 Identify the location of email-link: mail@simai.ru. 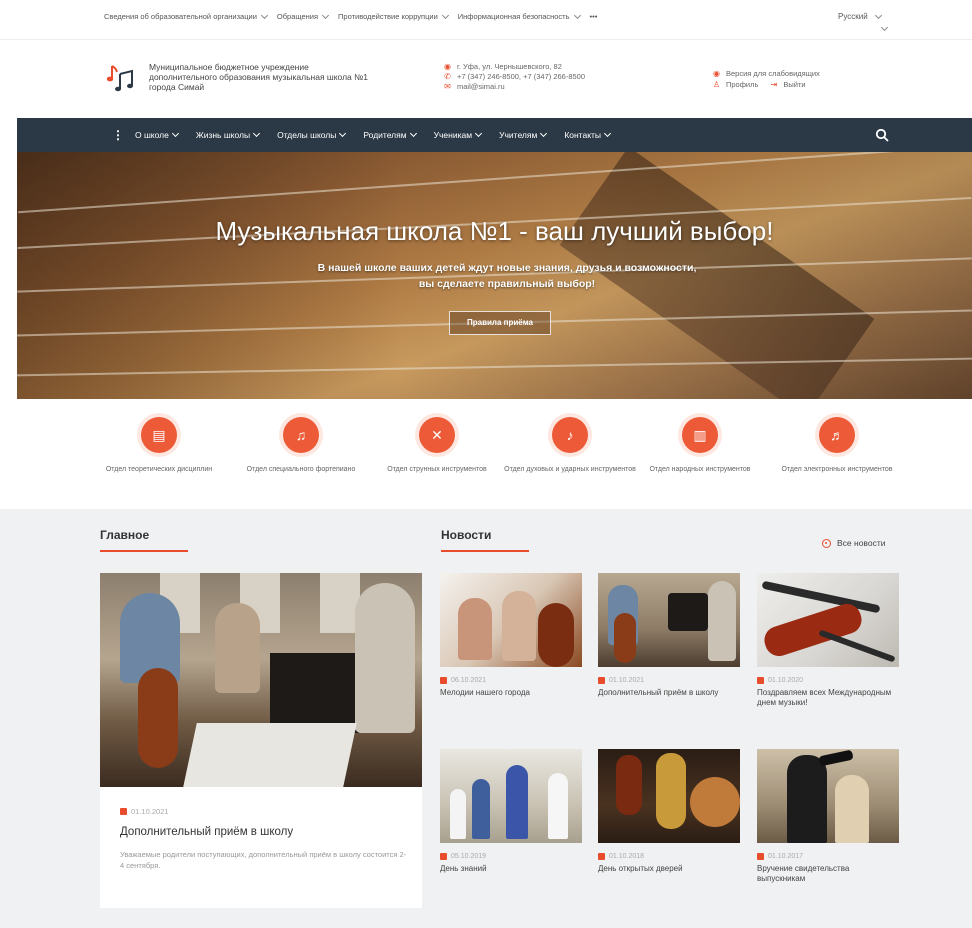
(481, 87).